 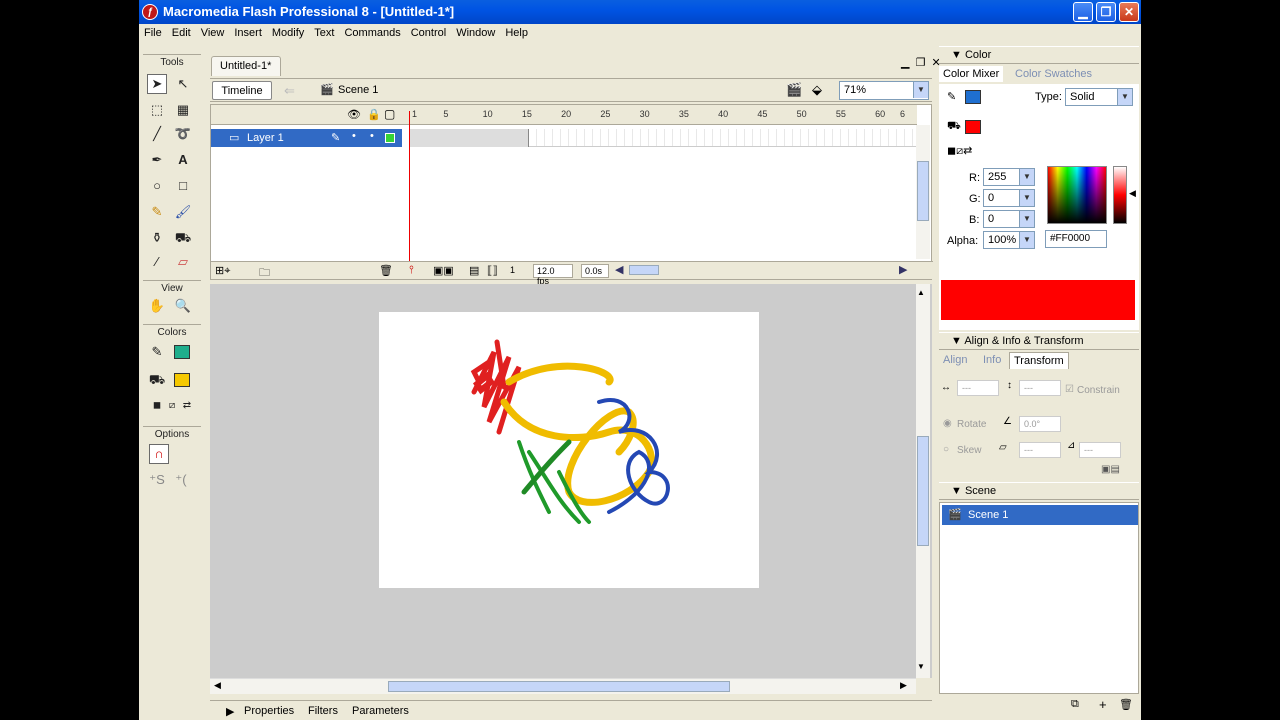 I want to click on playhead, so click(x=409, y=186).